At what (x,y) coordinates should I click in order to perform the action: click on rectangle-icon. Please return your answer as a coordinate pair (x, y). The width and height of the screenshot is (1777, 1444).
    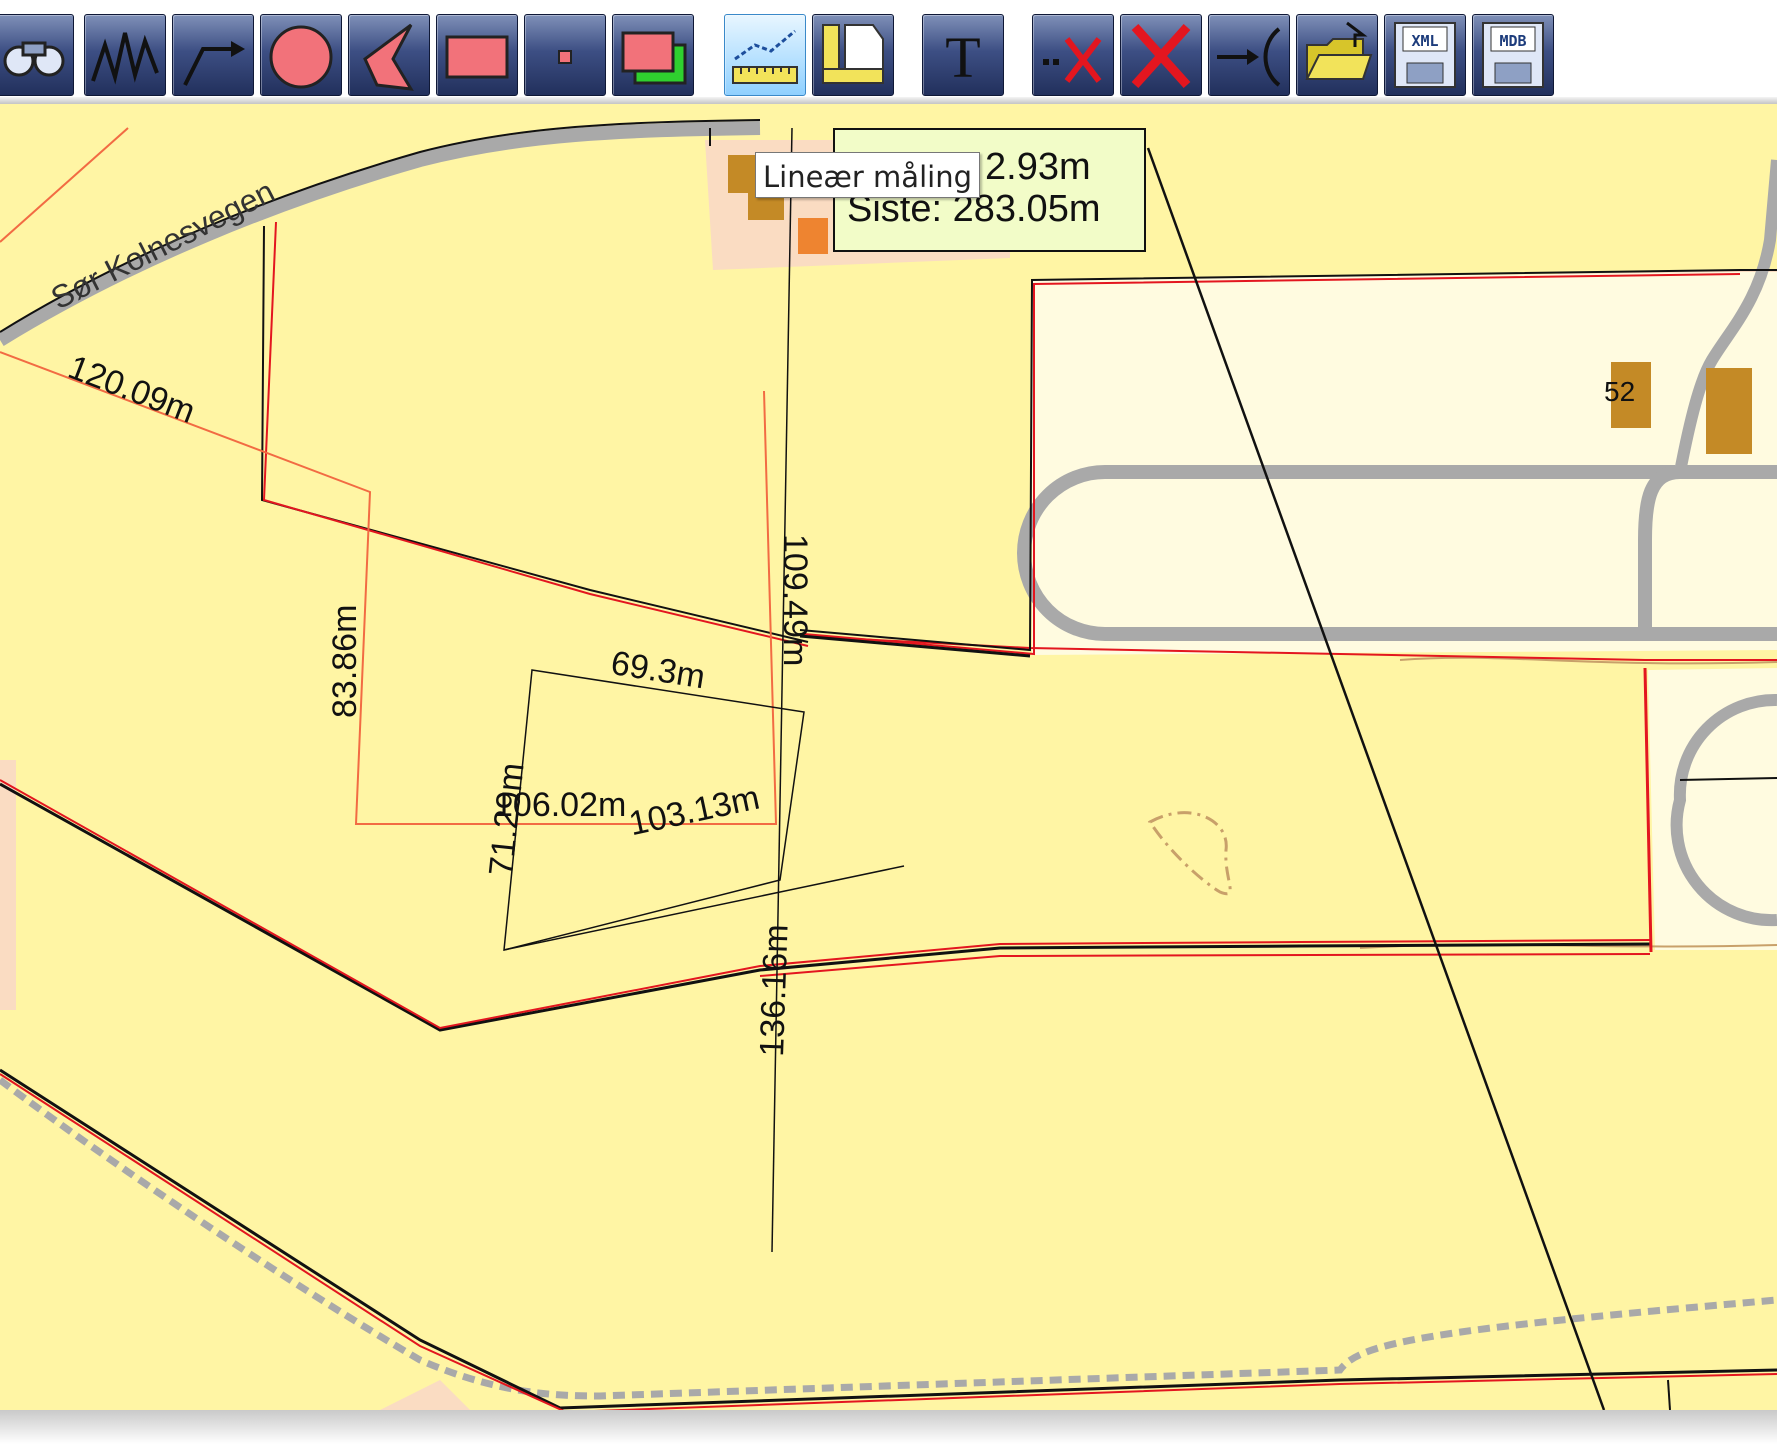
    Looking at the image, I should click on (477, 57).